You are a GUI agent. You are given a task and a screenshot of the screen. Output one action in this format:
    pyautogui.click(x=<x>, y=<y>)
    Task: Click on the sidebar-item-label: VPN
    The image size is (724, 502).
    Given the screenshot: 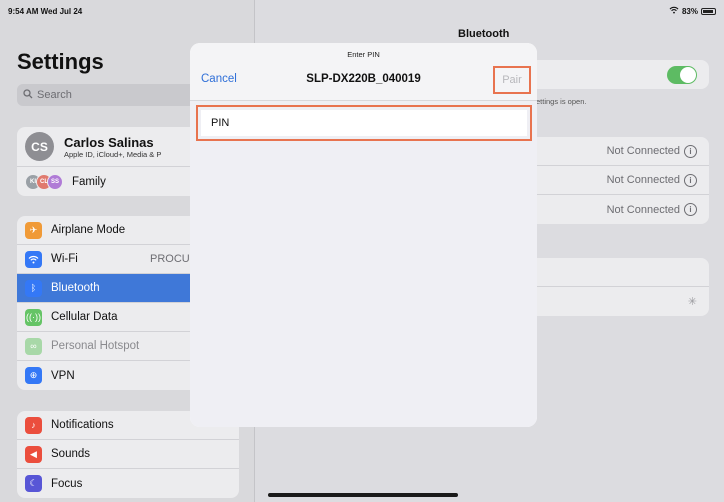 What is the action you would take?
    pyautogui.click(x=63, y=375)
    